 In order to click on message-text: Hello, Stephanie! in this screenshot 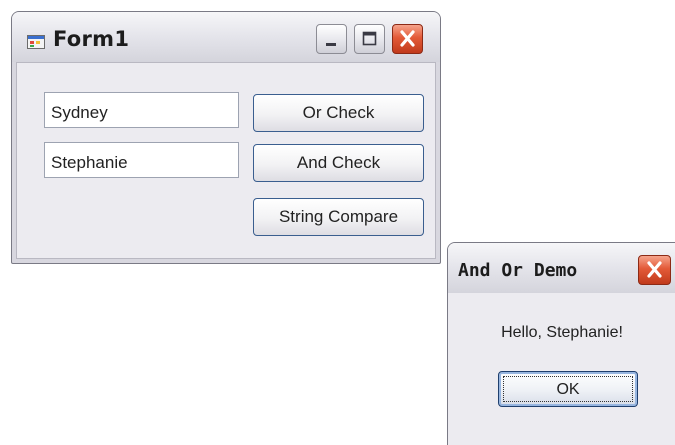, I will do `click(562, 332)`.